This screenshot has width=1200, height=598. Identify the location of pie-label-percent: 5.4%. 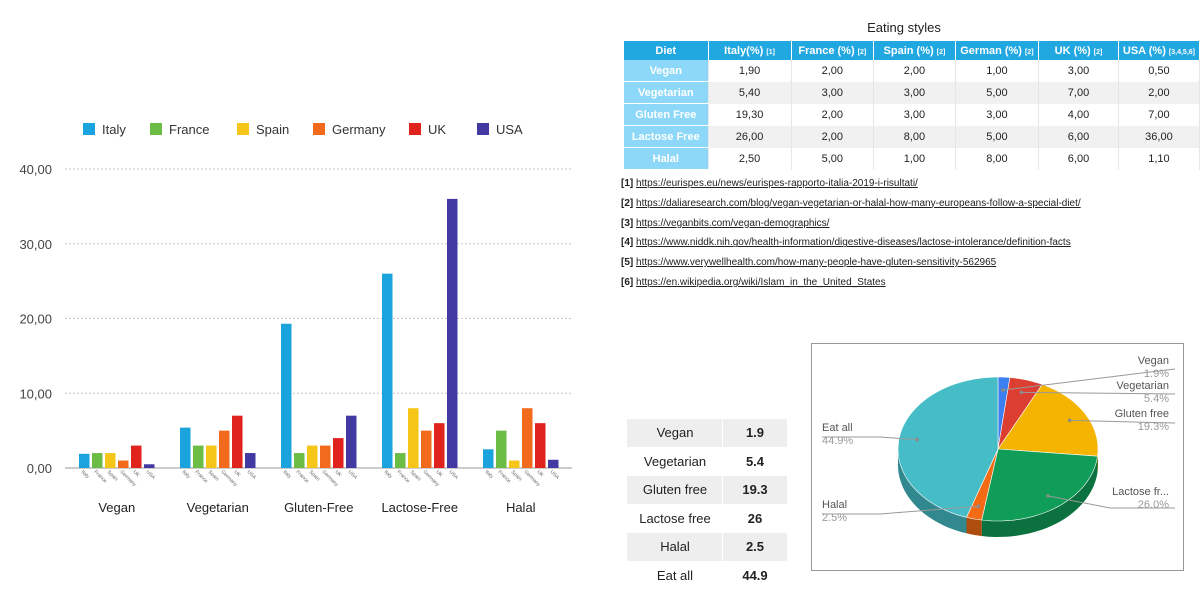
(1156, 399).